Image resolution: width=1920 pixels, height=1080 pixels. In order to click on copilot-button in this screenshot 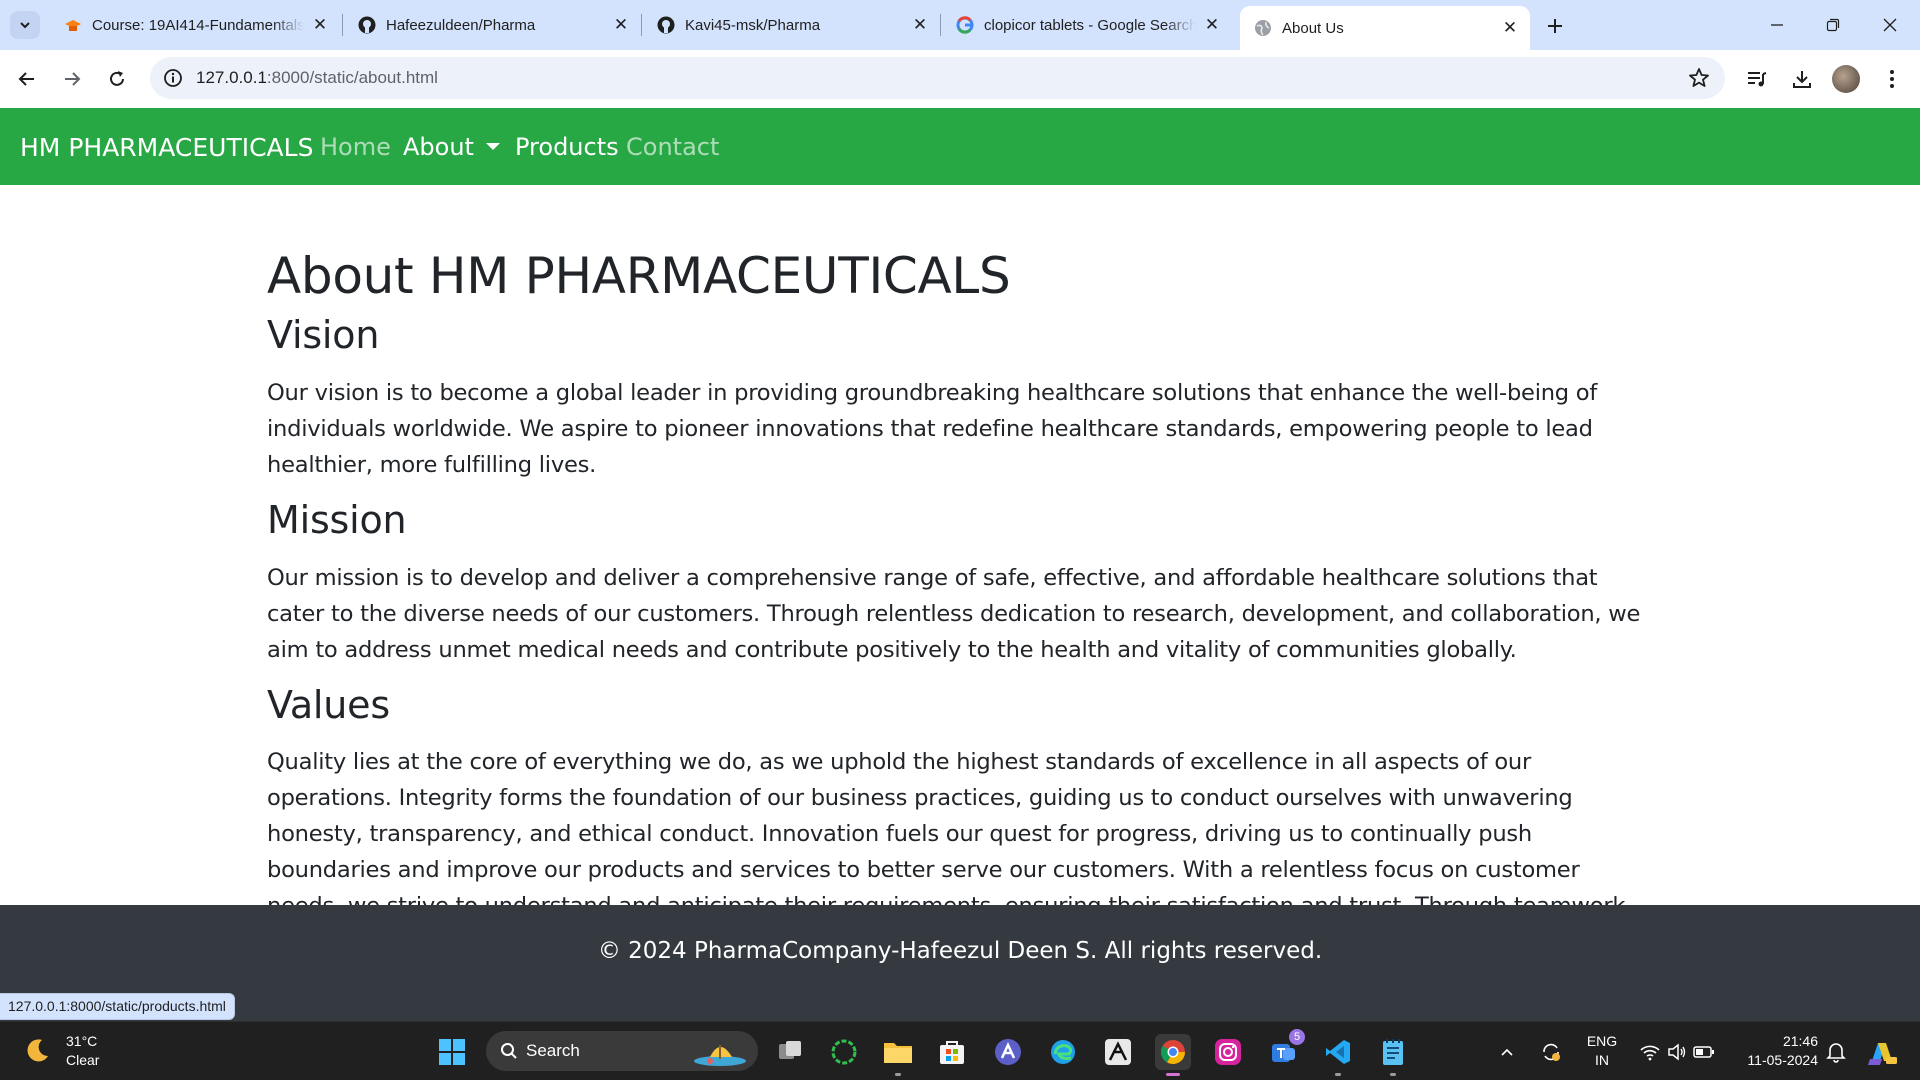, I will do `click(1882, 1052)`.